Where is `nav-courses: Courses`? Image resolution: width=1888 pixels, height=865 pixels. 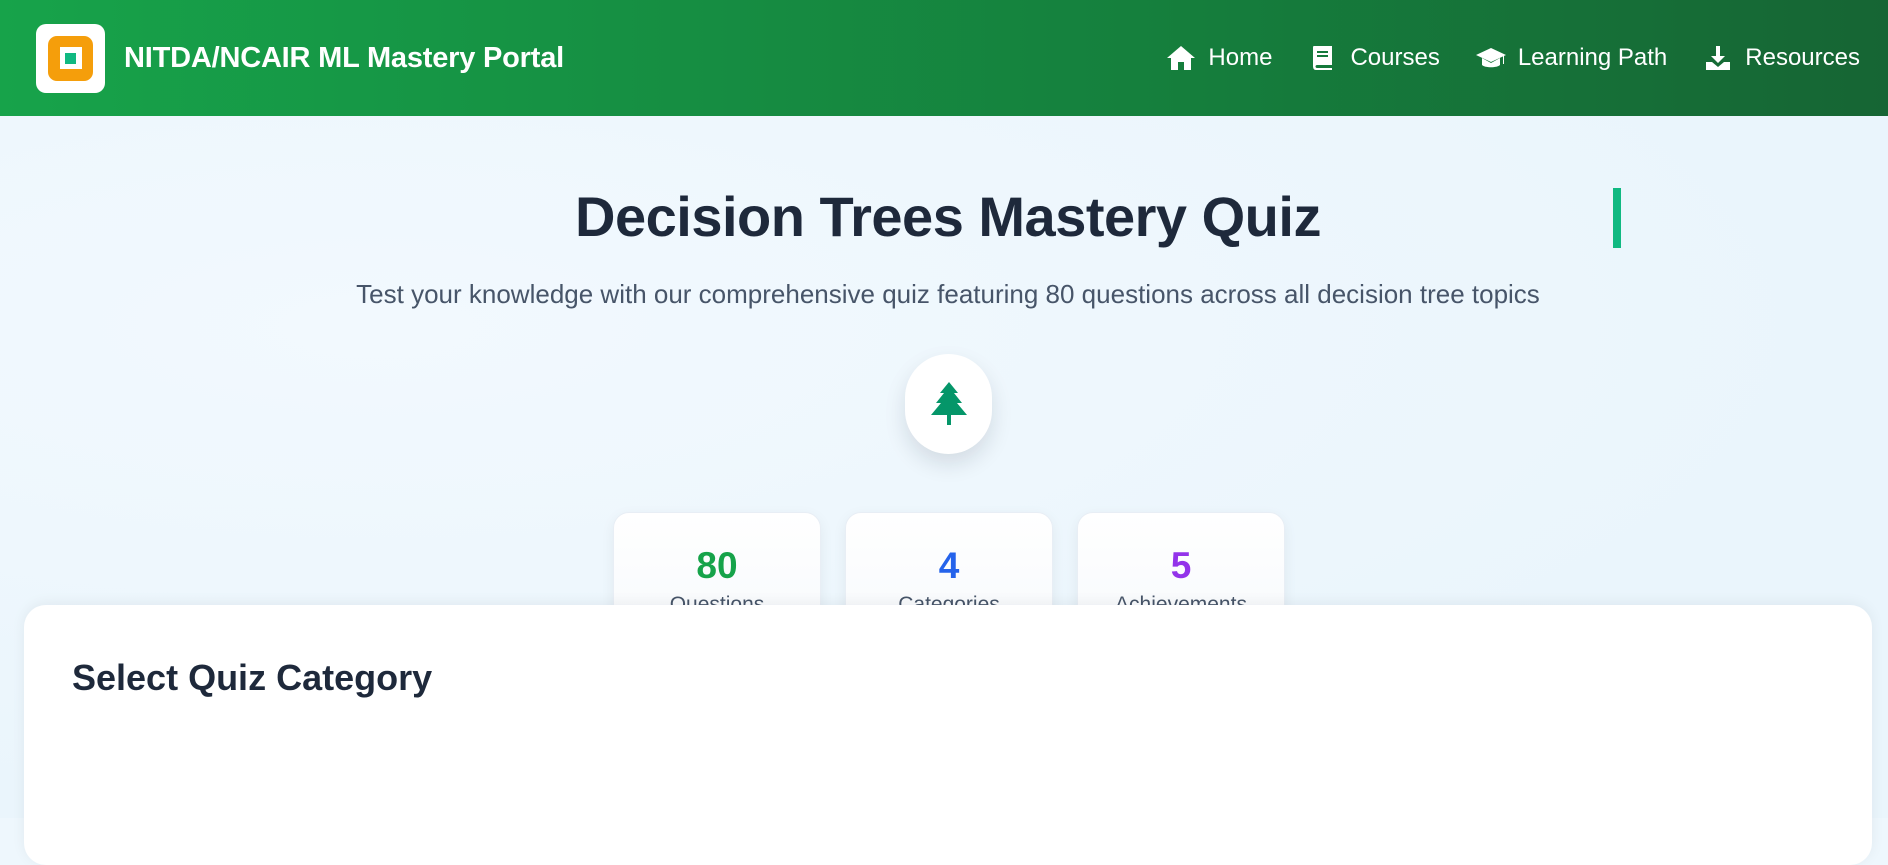
nav-courses: Courses is located at coordinates (1374, 58).